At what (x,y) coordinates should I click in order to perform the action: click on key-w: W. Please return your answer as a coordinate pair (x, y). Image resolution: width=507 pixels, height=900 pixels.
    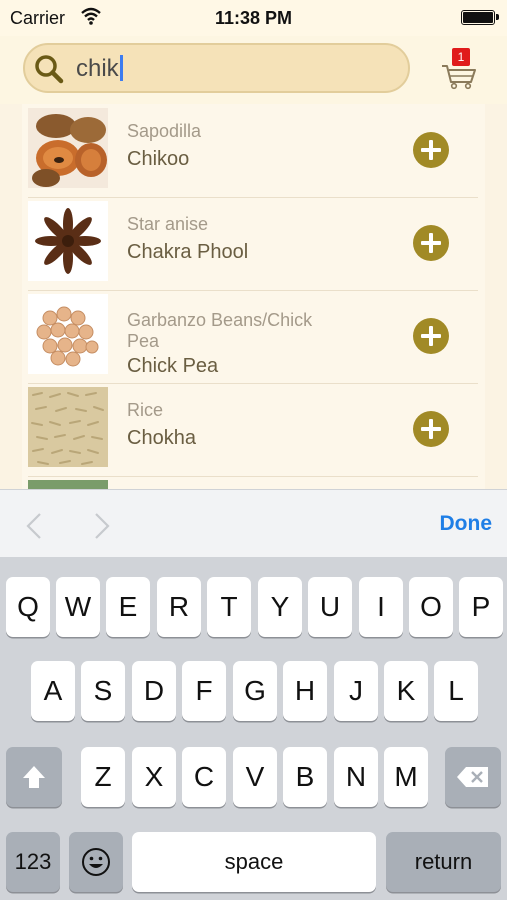
    Looking at the image, I should click on (78, 607).